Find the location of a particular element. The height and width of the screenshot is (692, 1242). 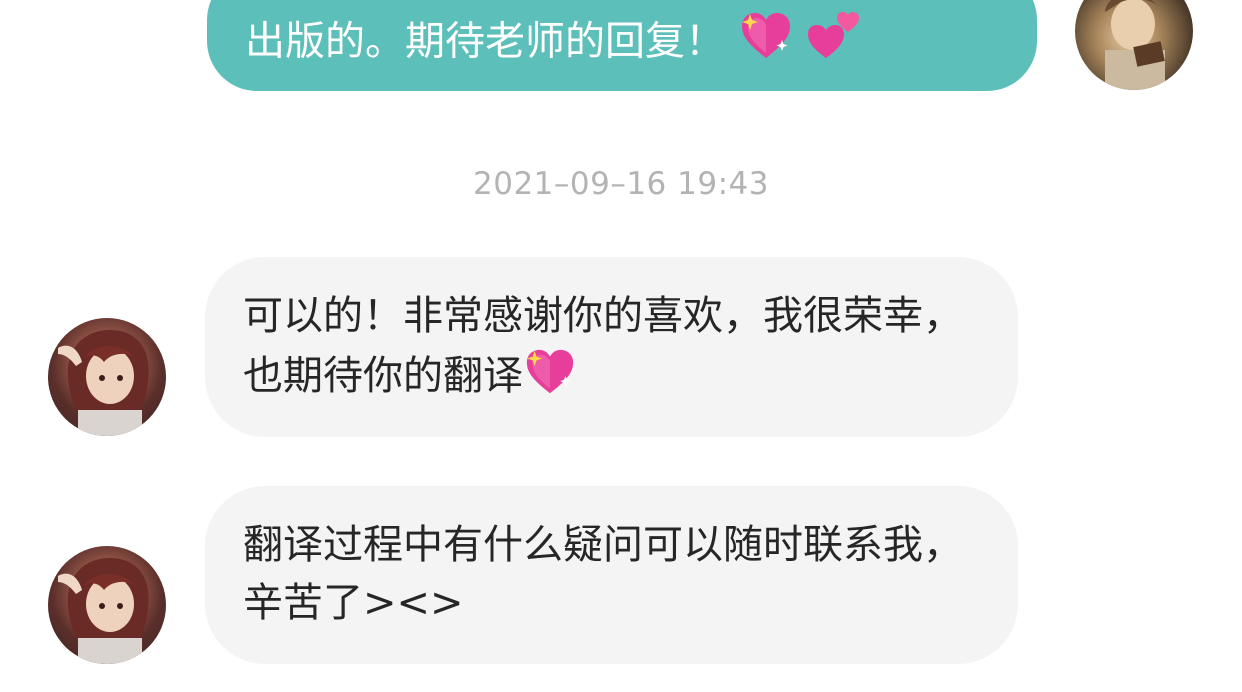

outgoing-message-content: 出版的。期待老师的回复！ is located at coordinates (553, 43).